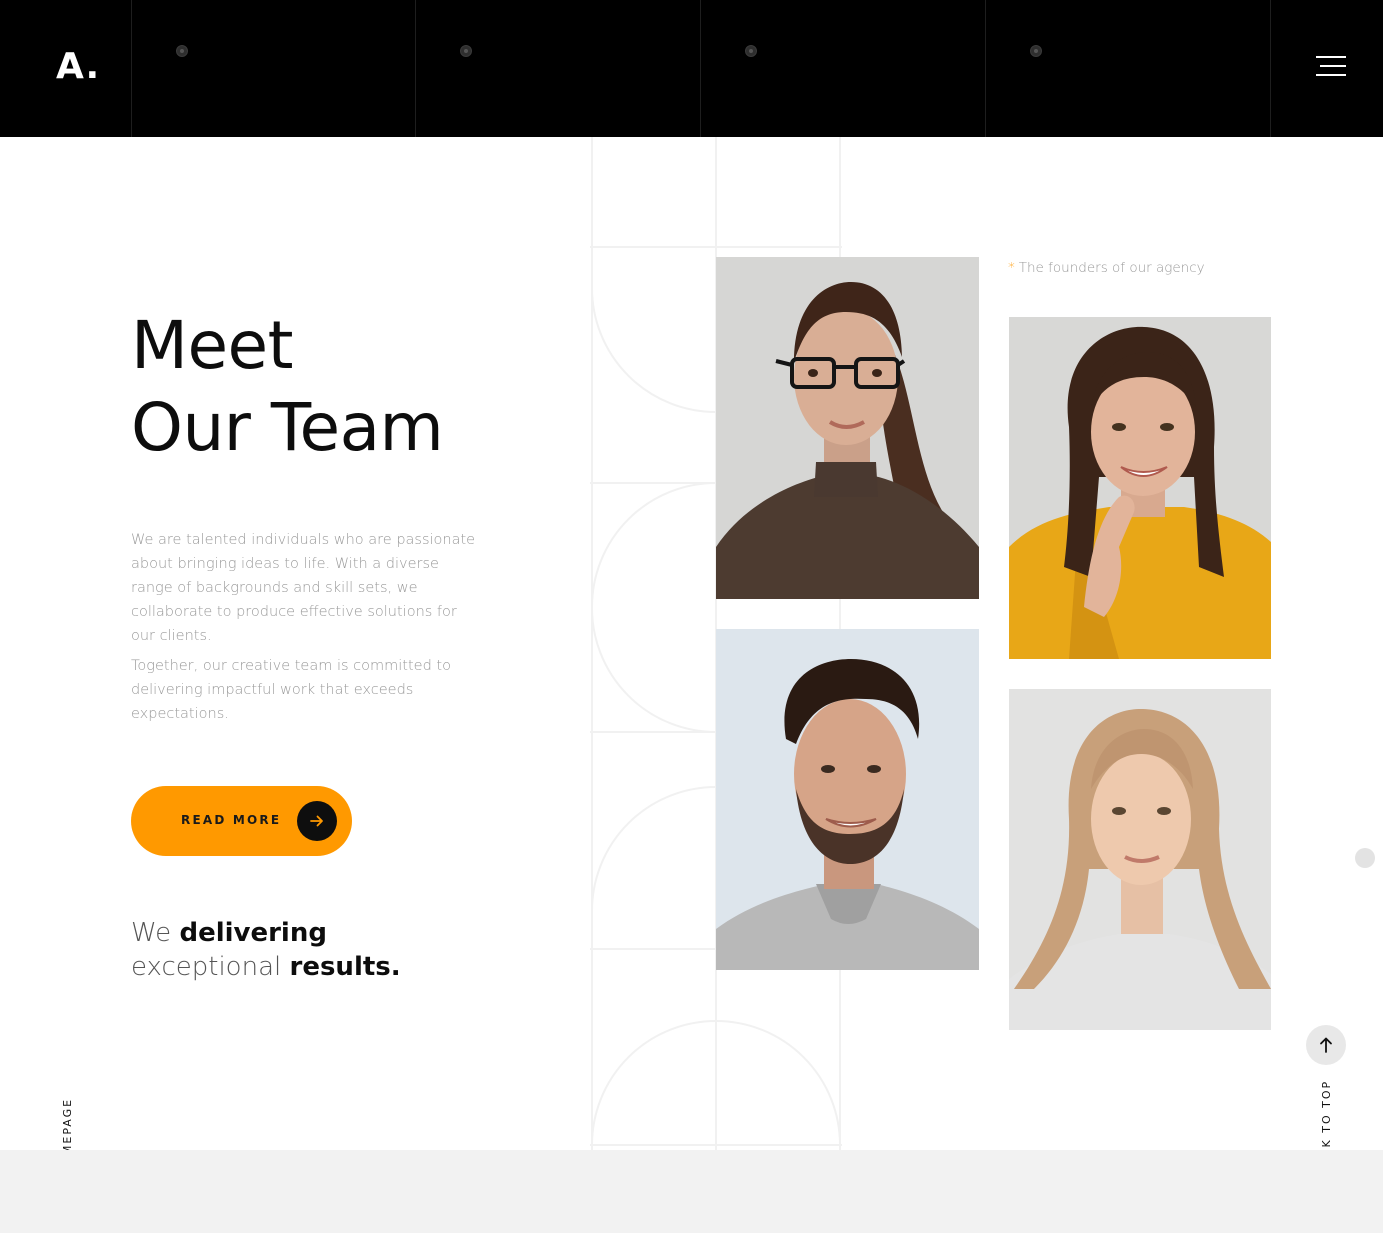 Image resolution: width=1383 pixels, height=1233 pixels. I want to click on tagline-word: delivering, so click(253, 933).